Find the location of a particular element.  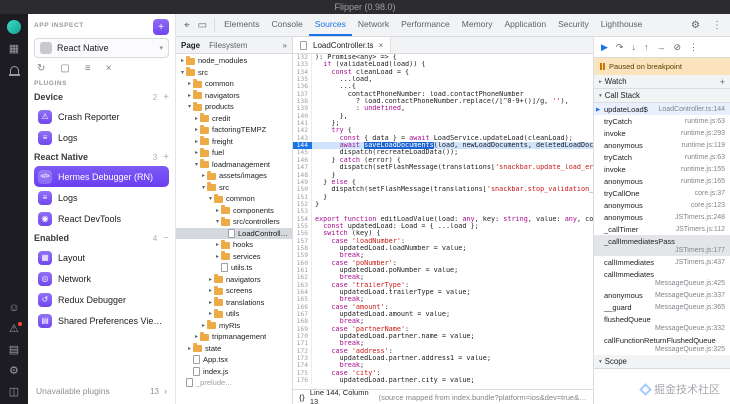

deactivate-breakpoints-icon: ⊘ is located at coordinates (677, 47).